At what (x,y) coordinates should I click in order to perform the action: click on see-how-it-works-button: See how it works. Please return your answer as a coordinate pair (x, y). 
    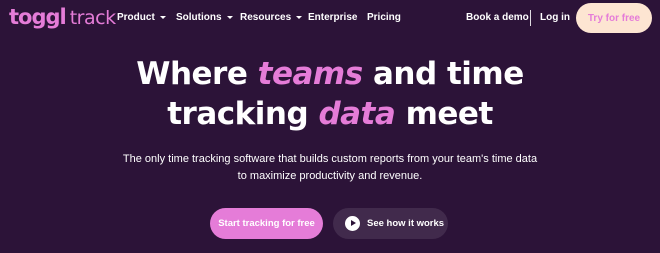
    Looking at the image, I should click on (390, 223).